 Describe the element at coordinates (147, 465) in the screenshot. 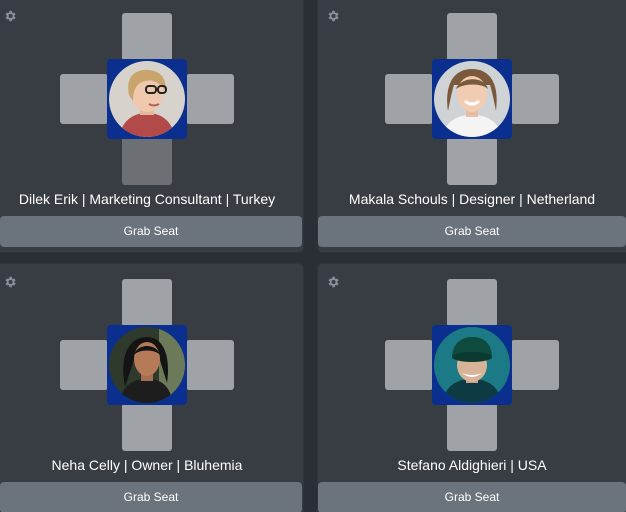

I see `participant-name: Neha Celly | Owner | Bluhemia` at that location.